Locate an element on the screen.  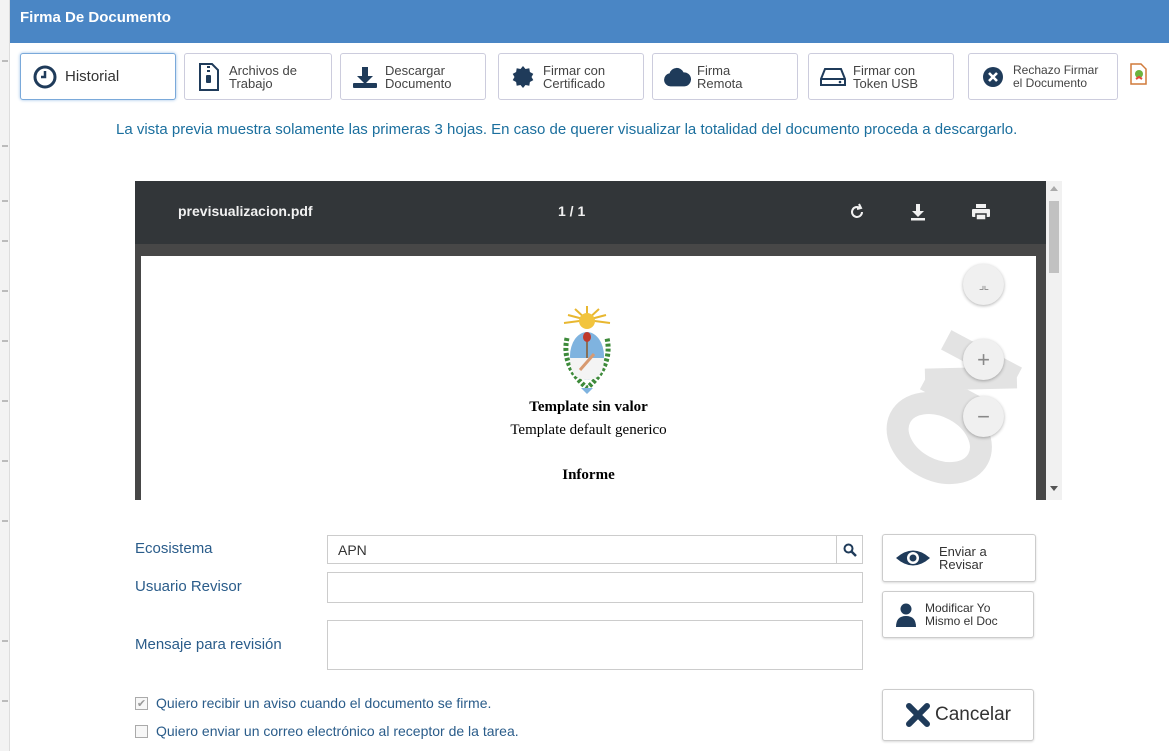
ecosistema-label: Ecosistema is located at coordinates (174, 548).